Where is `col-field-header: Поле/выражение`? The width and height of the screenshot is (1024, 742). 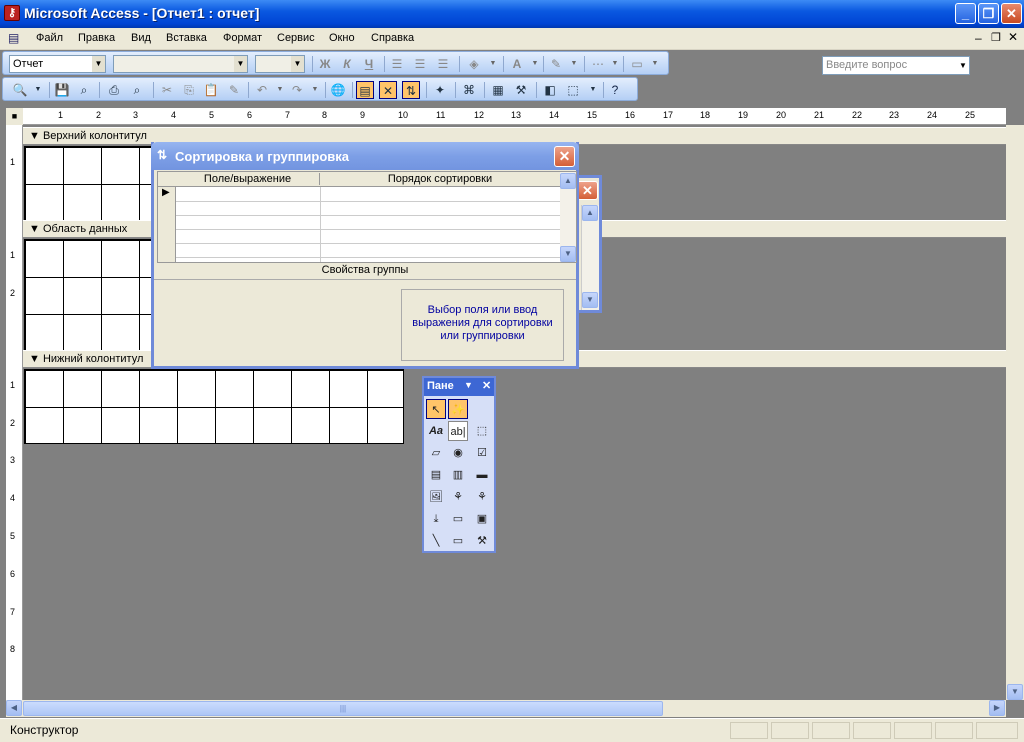
col-field-header: Поле/выражение is located at coordinates (248, 179).